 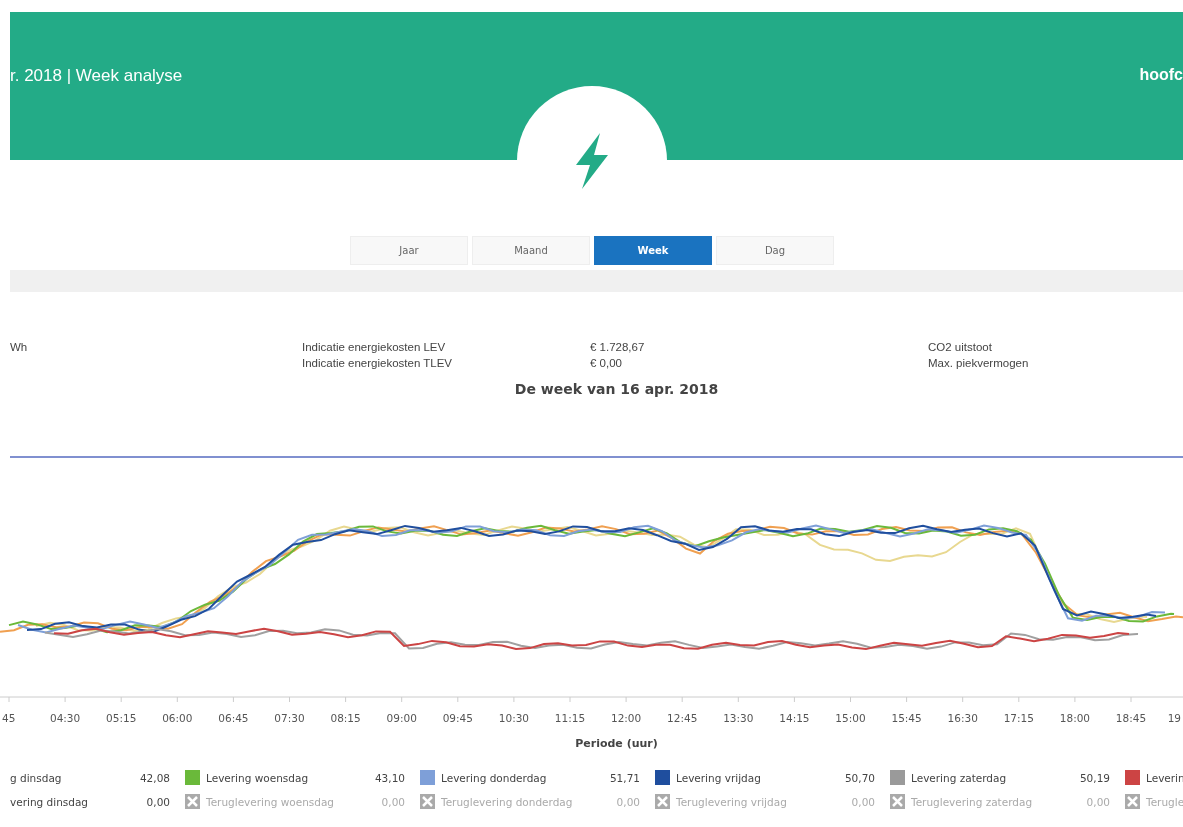 I want to click on legend-value: 50,19, so click(x=1094, y=777).